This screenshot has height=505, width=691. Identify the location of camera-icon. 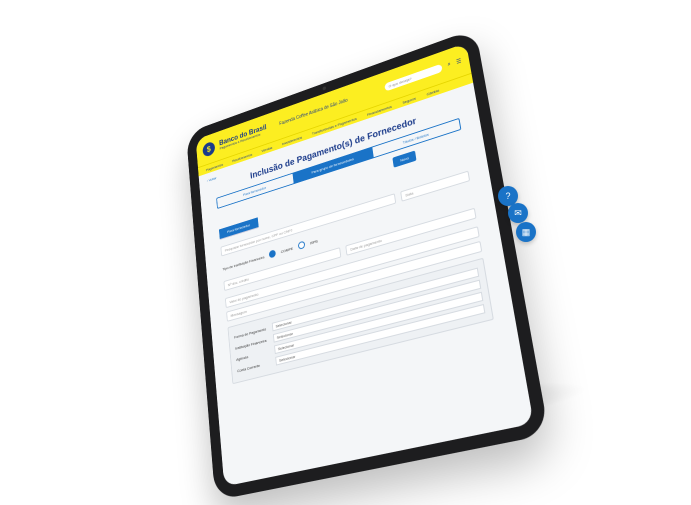
(324, 88).